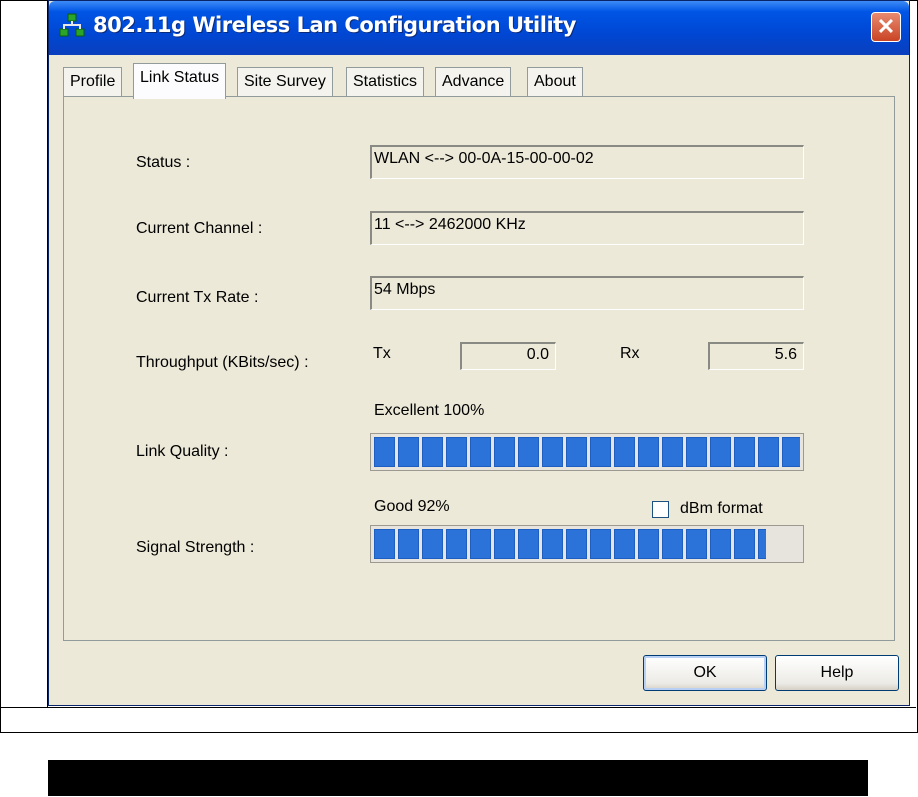 The image size is (918, 797). Describe the element at coordinates (587, 162) in the screenshot. I see `status-field: WLAN <--> 00-0A-15-00-00-02` at that location.